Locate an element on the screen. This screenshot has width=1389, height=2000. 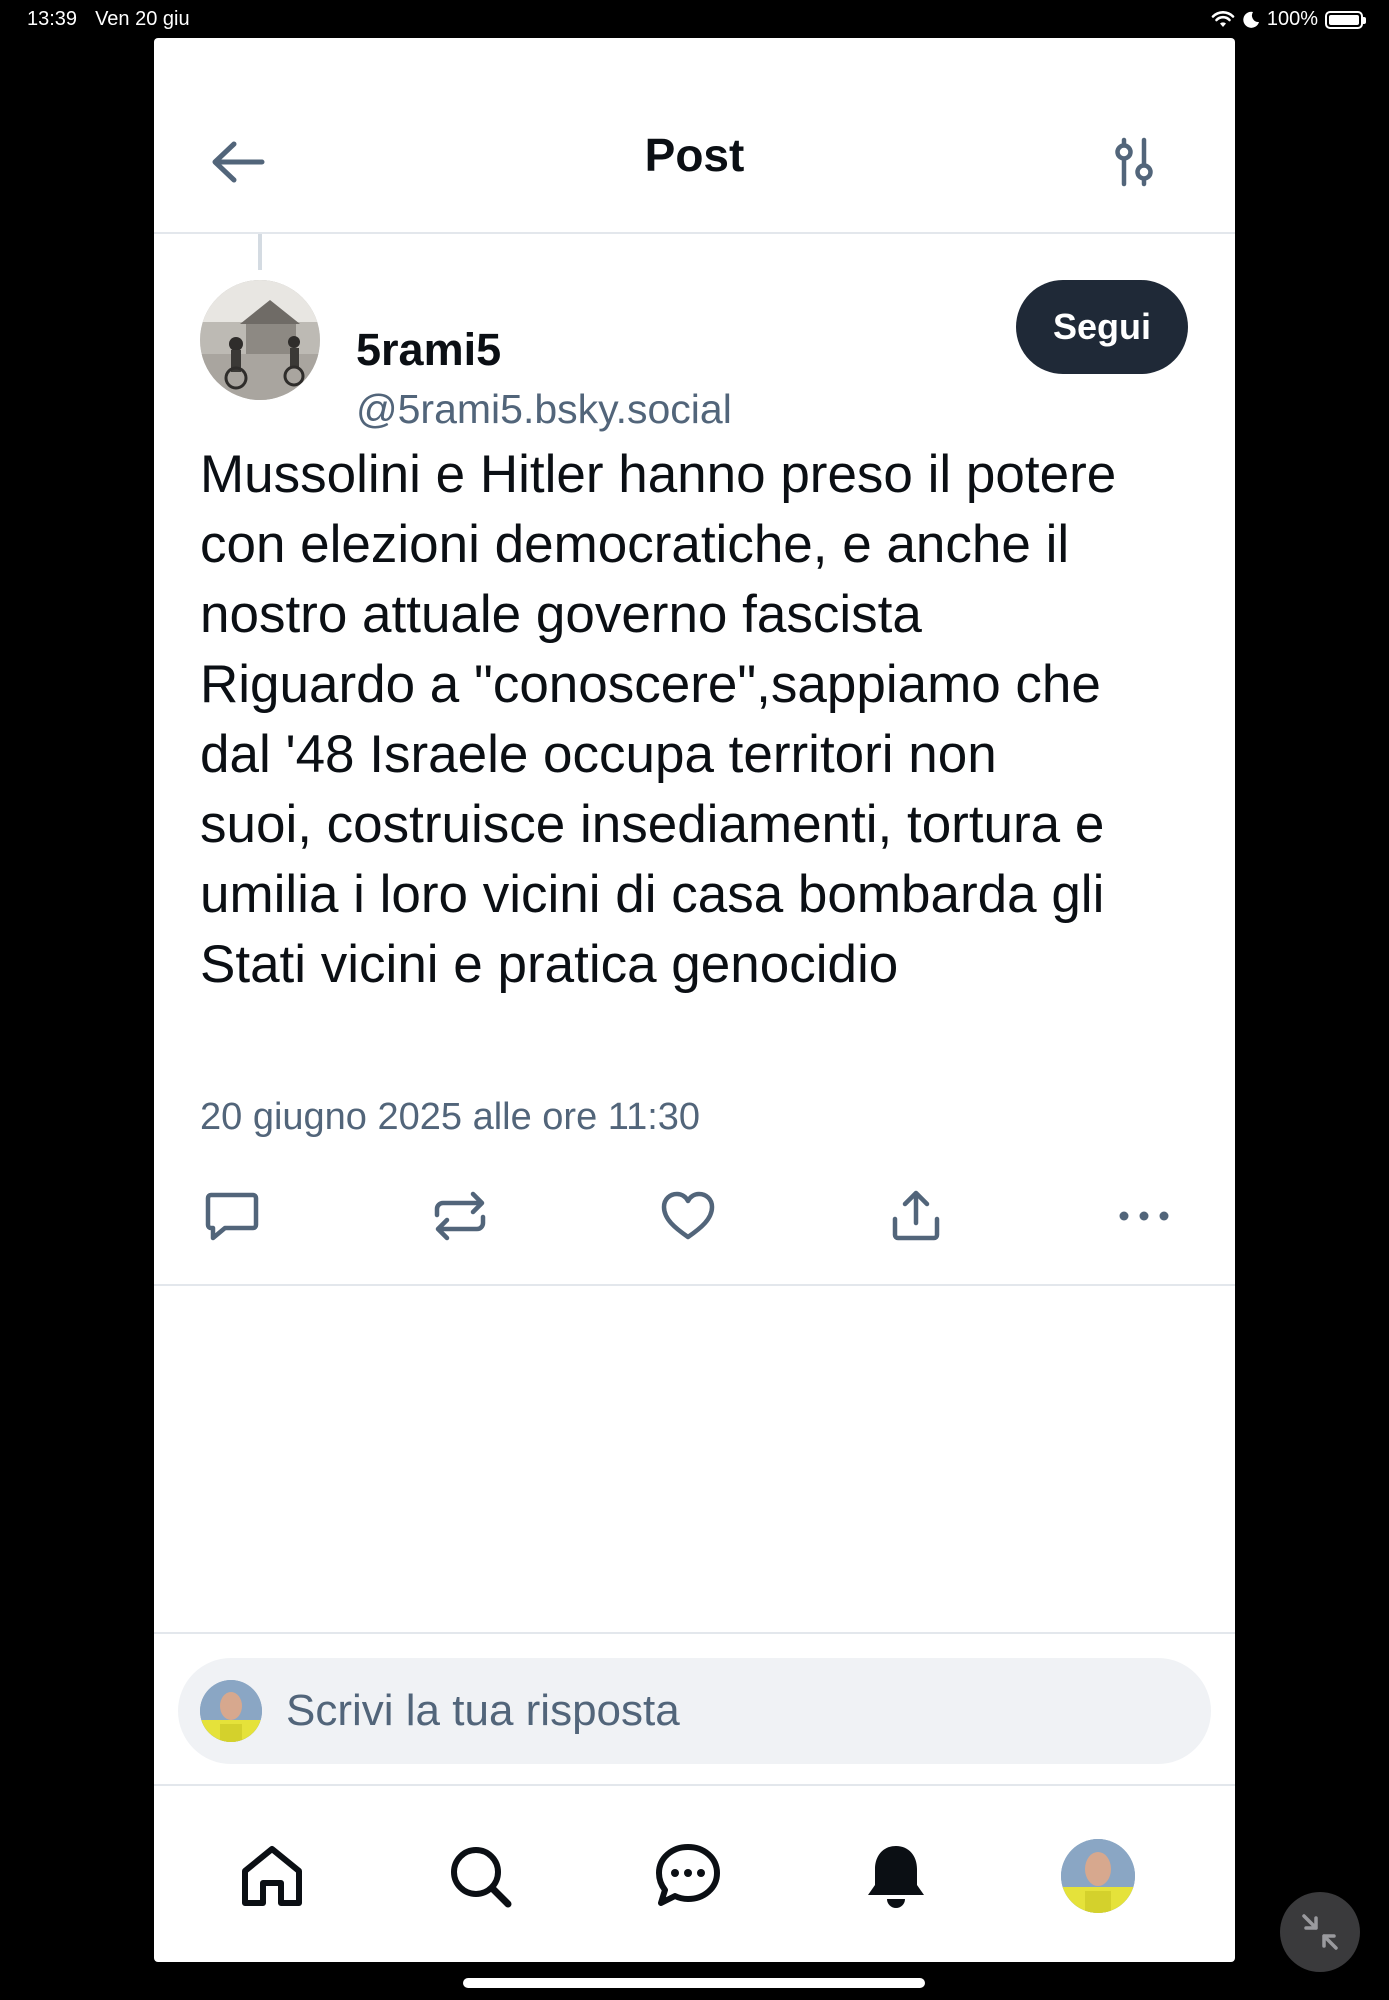
reply-composer-bar: Scrivi la tua risposta is located at coordinates (694, 1709).